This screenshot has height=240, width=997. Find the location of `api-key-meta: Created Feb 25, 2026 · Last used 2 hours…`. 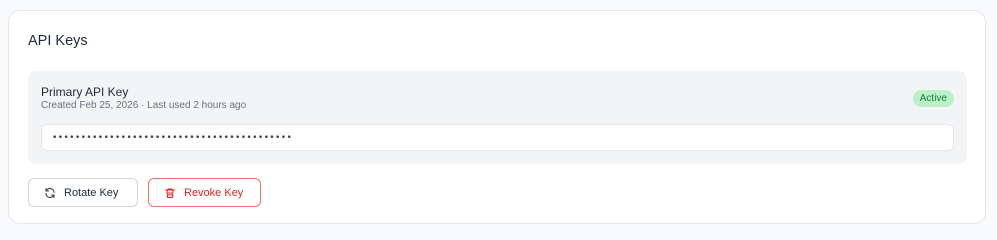

api-key-meta: Created Feb 25, 2026 · Last used 2 hours… is located at coordinates (144, 105).